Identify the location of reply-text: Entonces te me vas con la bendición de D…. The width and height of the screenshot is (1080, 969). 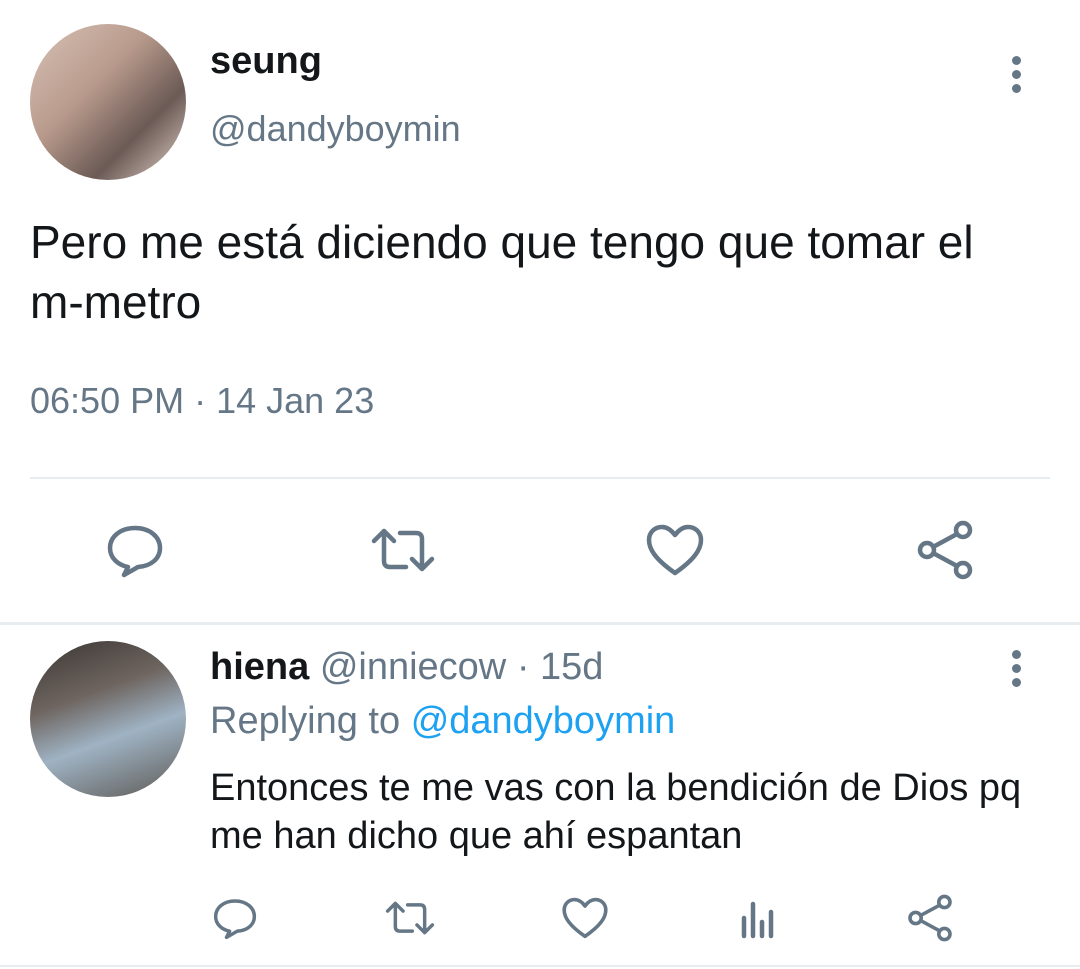
(616, 812).